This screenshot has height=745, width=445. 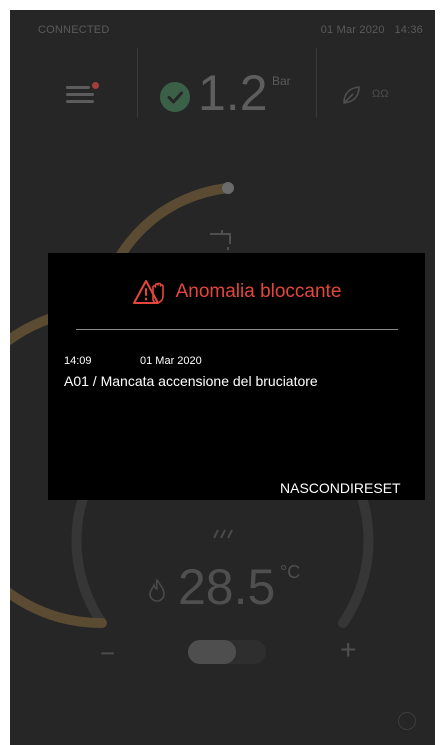 I want to click on warning-hand-icon, so click(x=152, y=292).